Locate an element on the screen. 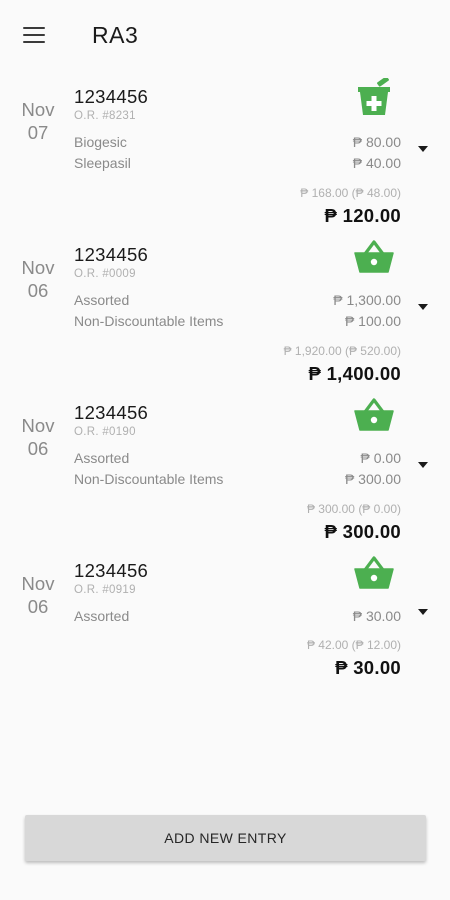 This screenshot has width=450, height=900. item-row: Assorted ₱ 0.00 is located at coordinates (237, 460).